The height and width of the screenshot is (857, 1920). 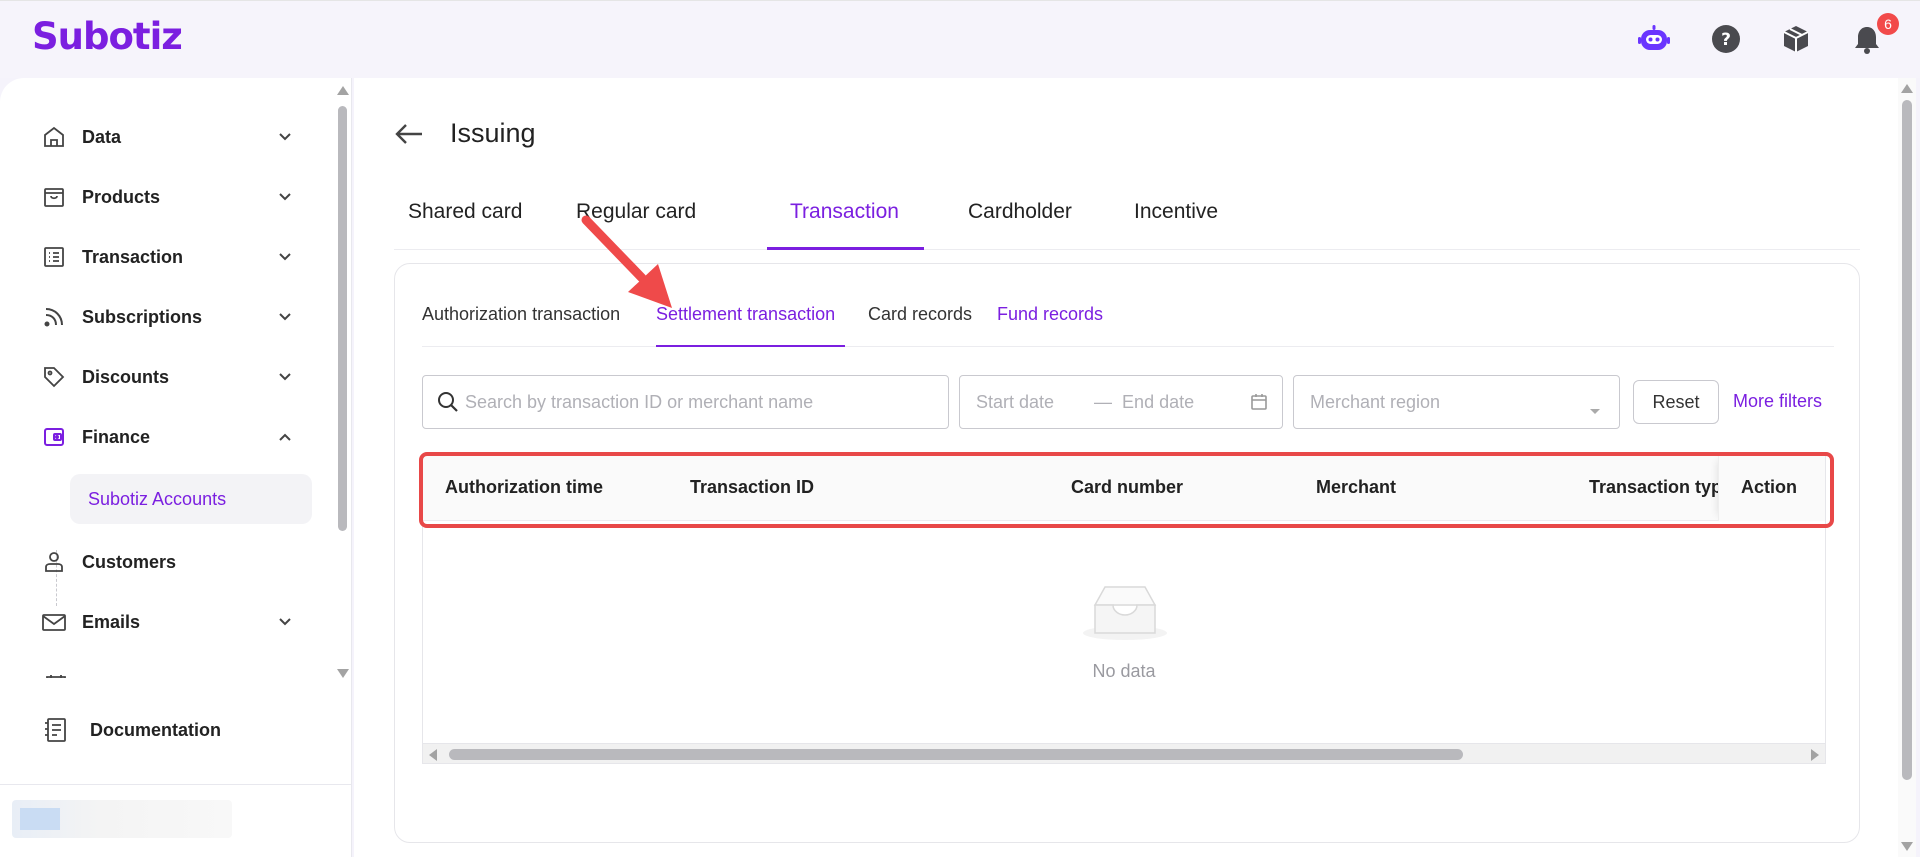 I want to click on sidebar-item-label: Finance, so click(x=116, y=436).